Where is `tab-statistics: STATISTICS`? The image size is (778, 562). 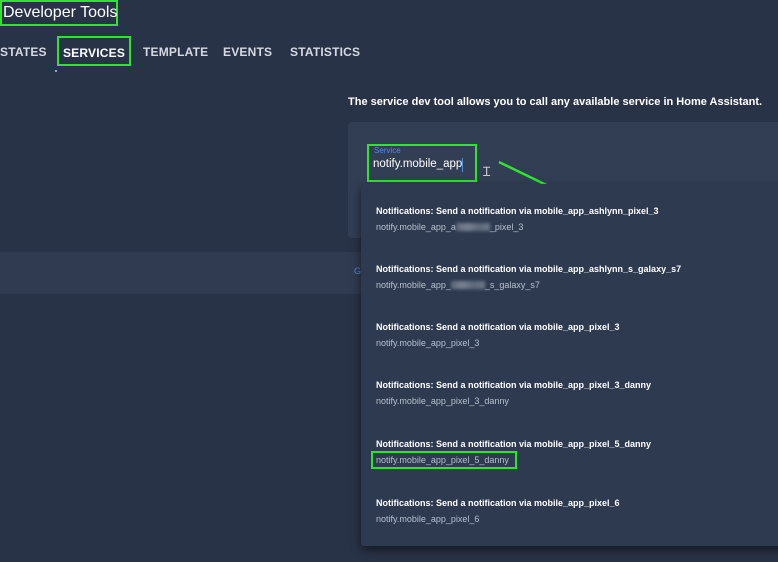 tab-statistics: STATISTICS is located at coordinates (325, 52).